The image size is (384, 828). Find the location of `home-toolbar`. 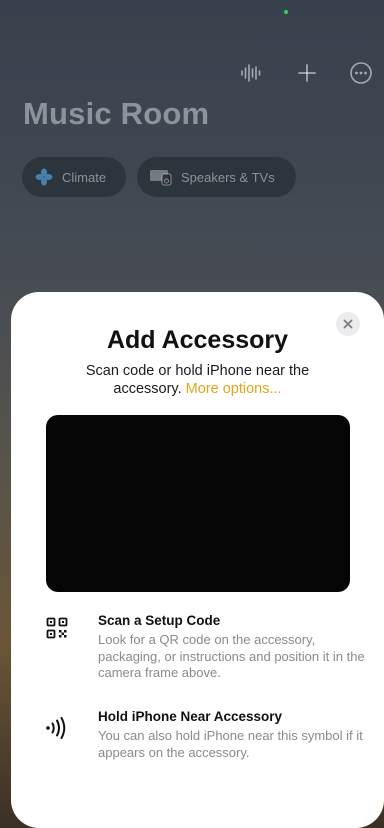

home-toolbar is located at coordinates (306, 73).